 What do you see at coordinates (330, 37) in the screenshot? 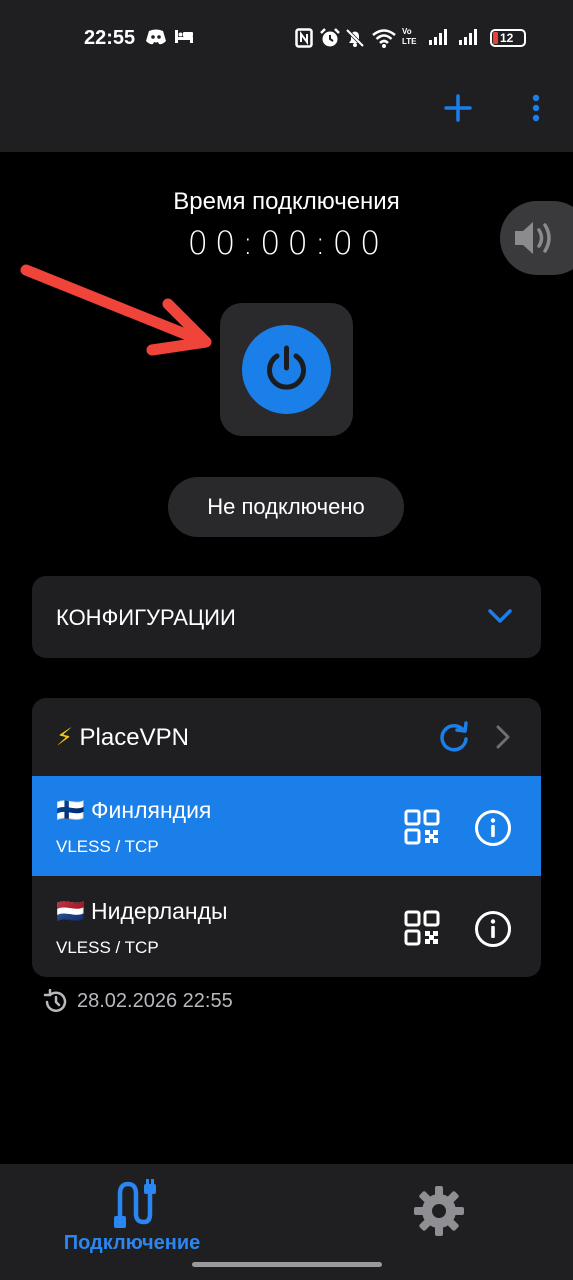
I see `alarm-icon` at bounding box center [330, 37].